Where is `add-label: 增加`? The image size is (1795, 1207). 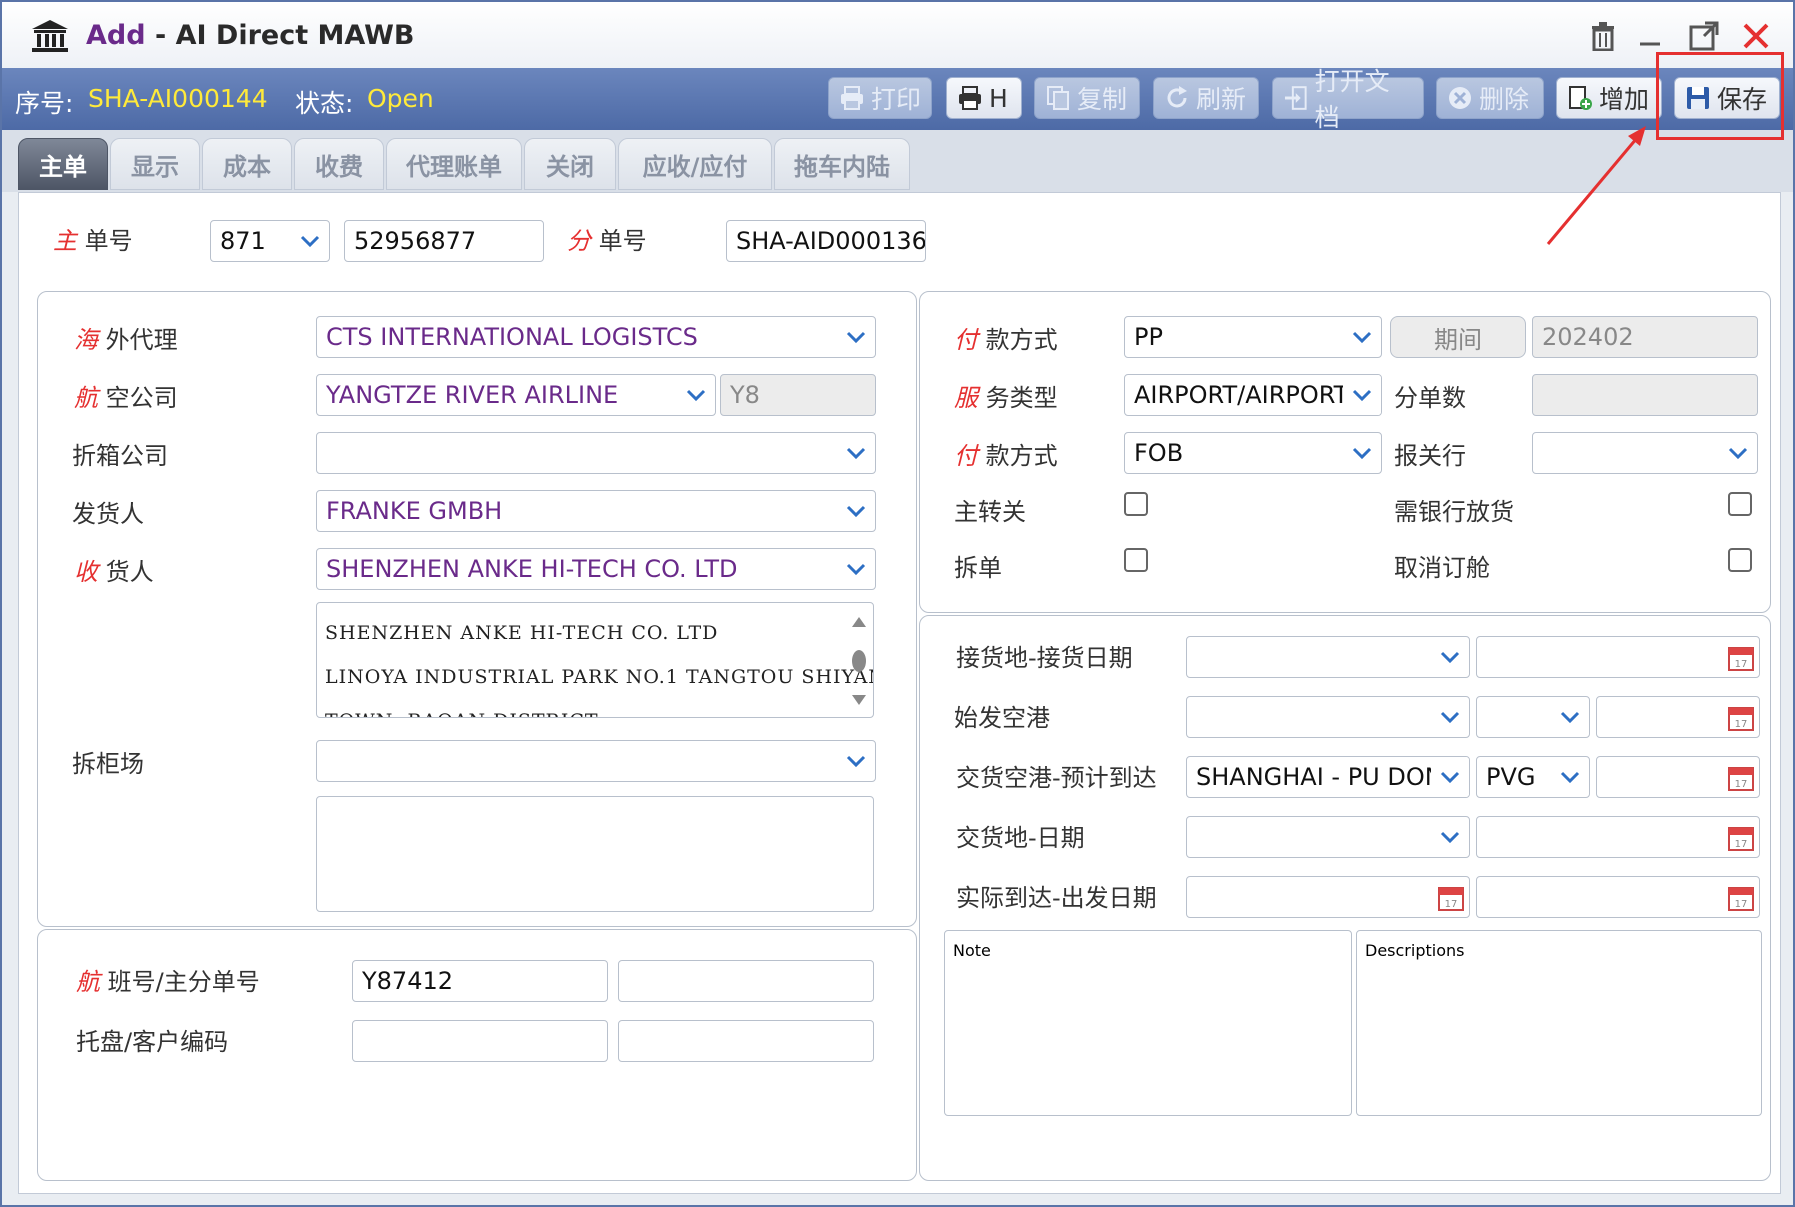 add-label: 增加 is located at coordinates (1624, 99).